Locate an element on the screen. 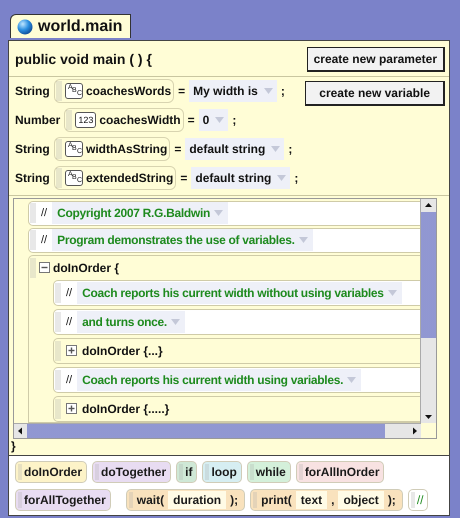 This screenshot has height=518, width=460. globe-icon is located at coordinates (25, 26).